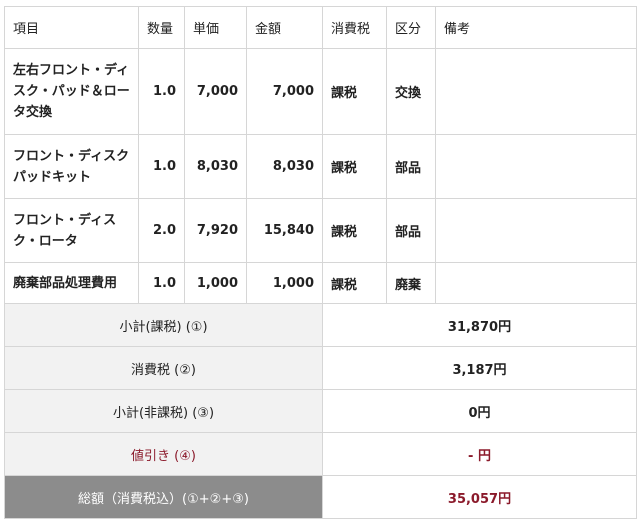 Image resolution: width=640 pixels, height=525 pixels. I want to click on summary-discount-row: 値引き (④) - 円, so click(320, 454).